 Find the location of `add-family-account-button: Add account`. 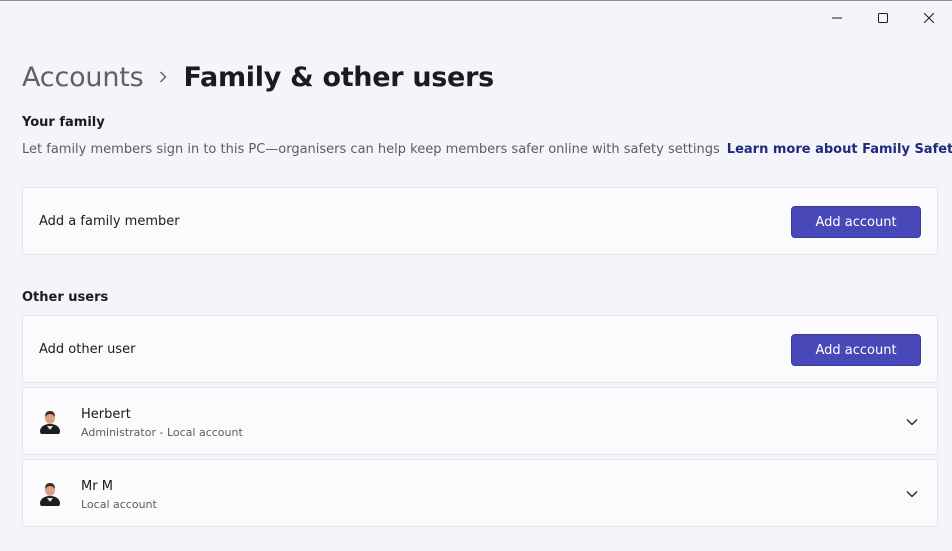

add-family-account-button: Add account is located at coordinates (856, 222).